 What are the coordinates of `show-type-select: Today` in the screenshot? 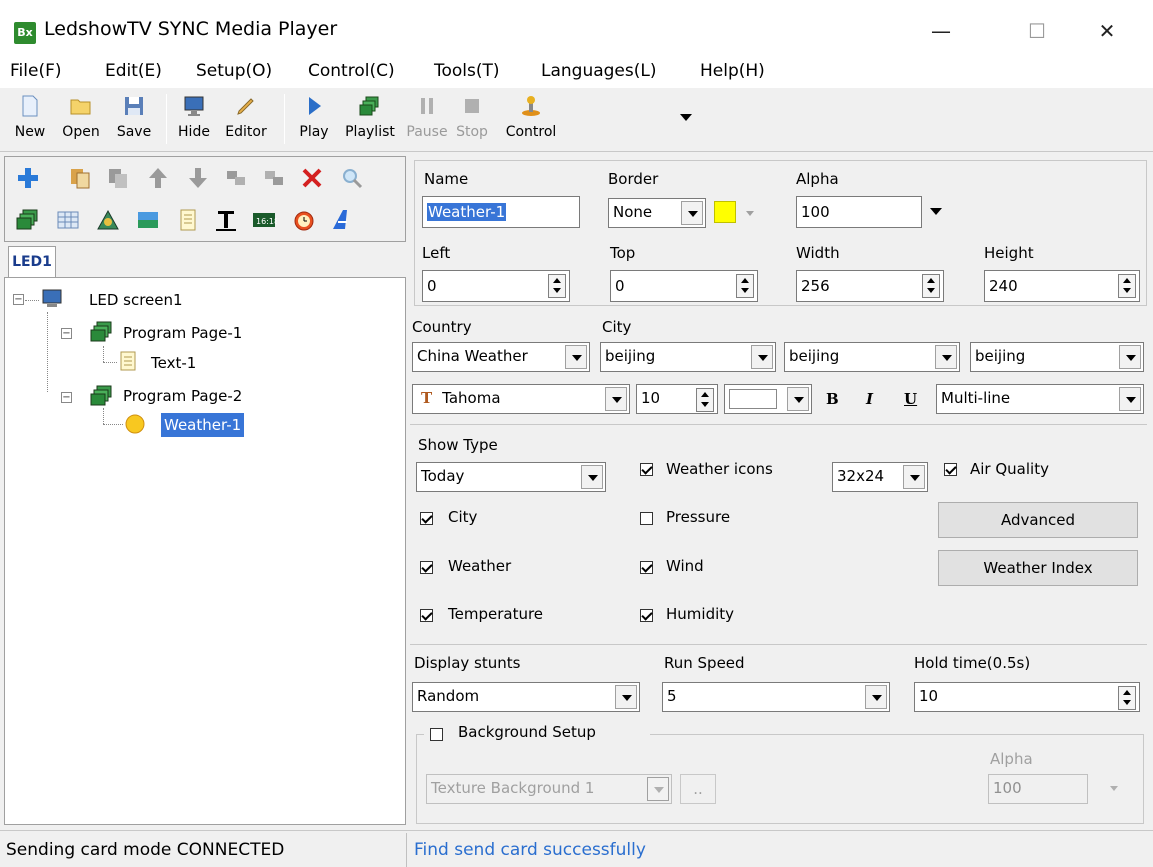 It's located at (511, 477).